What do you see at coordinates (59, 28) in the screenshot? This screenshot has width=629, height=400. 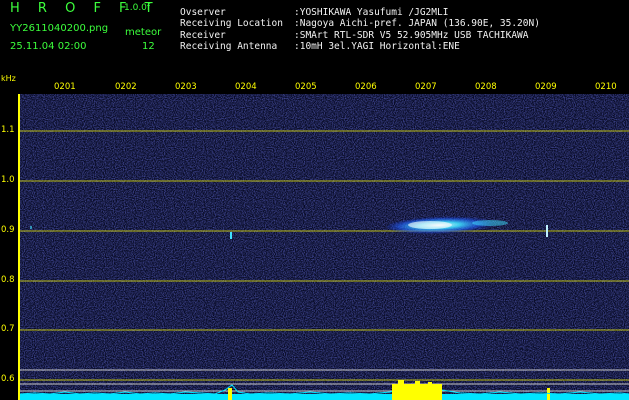 I see `image-filename: YY2611040200.png` at bounding box center [59, 28].